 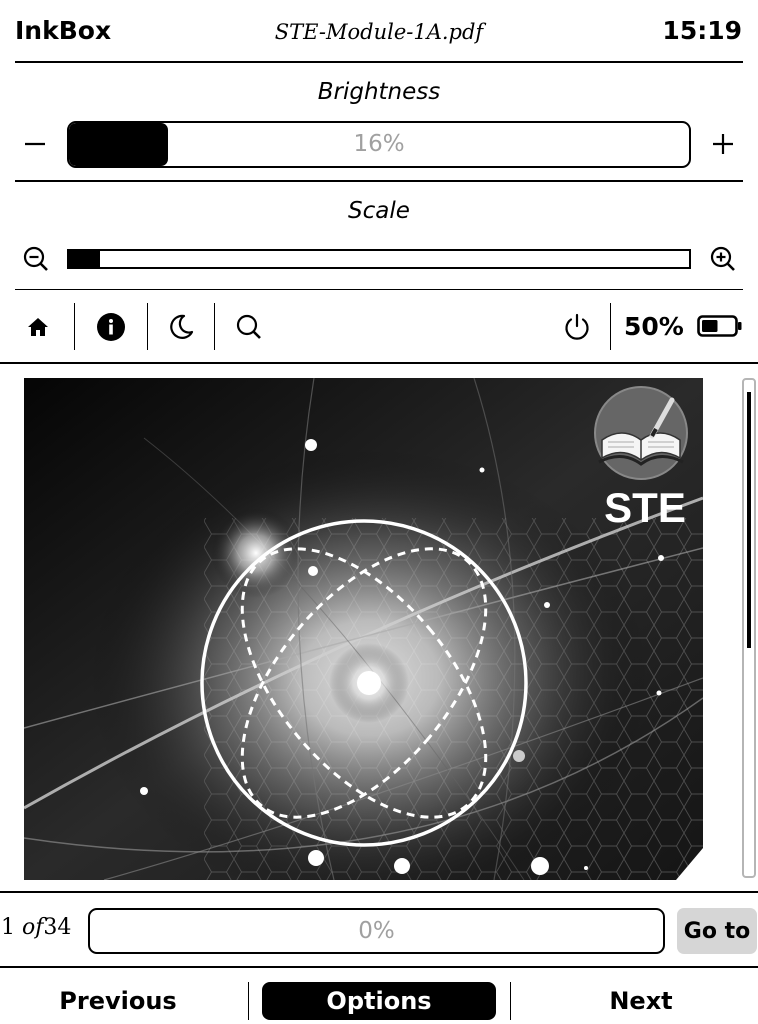 What do you see at coordinates (379, 1001) in the screenshot?
I see `options-button: Options` at bounding box center [379, 1001].